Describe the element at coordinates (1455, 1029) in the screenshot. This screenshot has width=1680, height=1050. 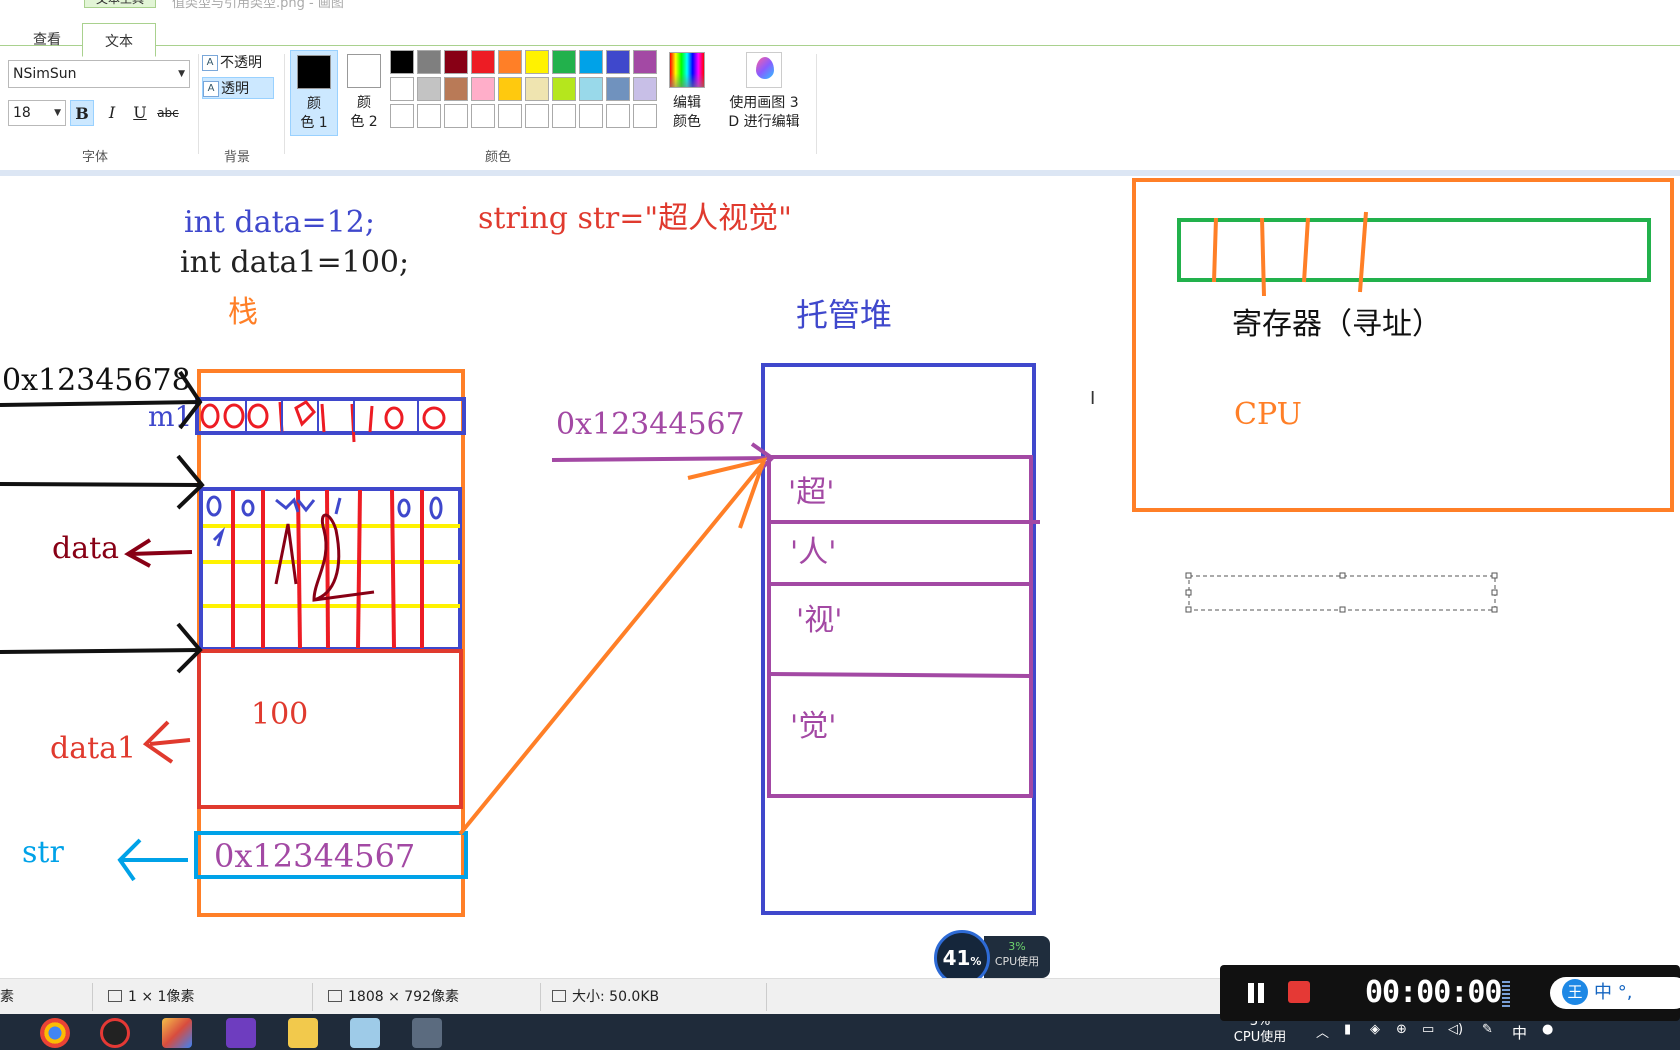
I see `volume-icon: ◁)` at that location.